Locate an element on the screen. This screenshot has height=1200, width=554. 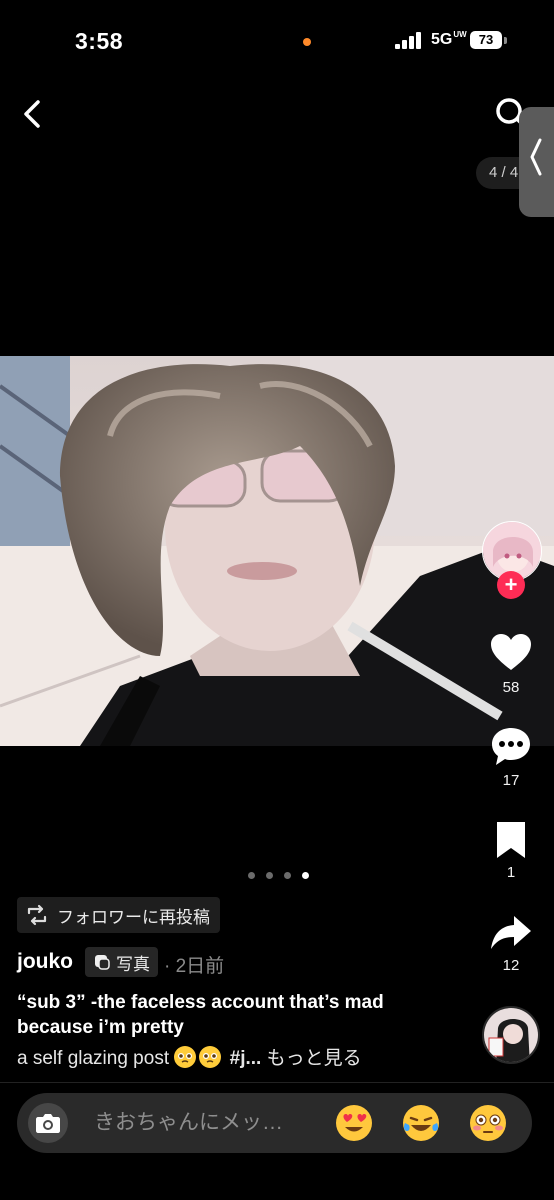
camera-icon is located at coordinates (48, 1123).